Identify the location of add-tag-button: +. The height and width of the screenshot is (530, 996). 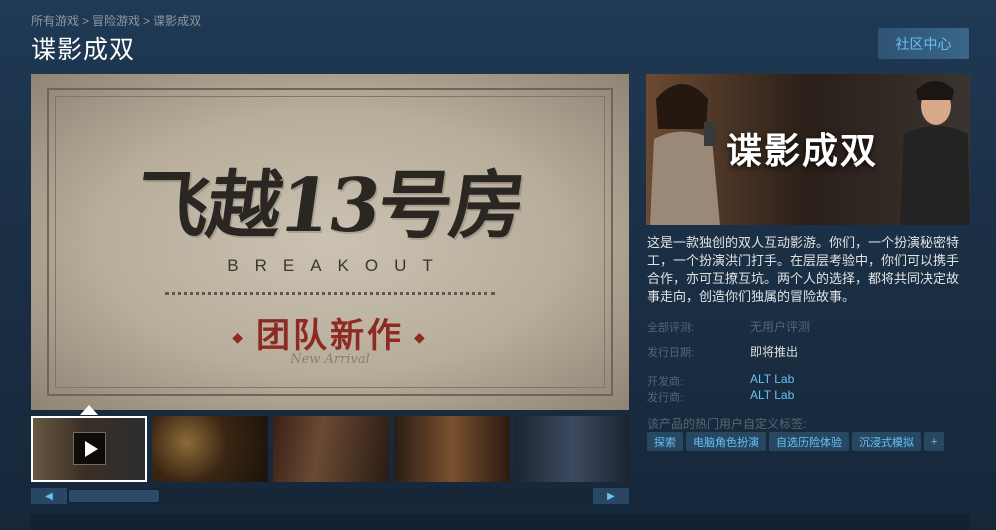
(934, 441).